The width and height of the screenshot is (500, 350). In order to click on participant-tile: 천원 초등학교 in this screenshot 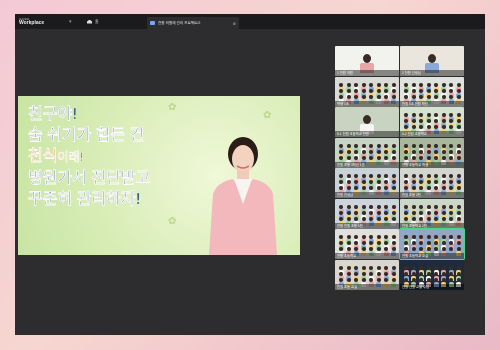, I will do `click(367, 244)`.